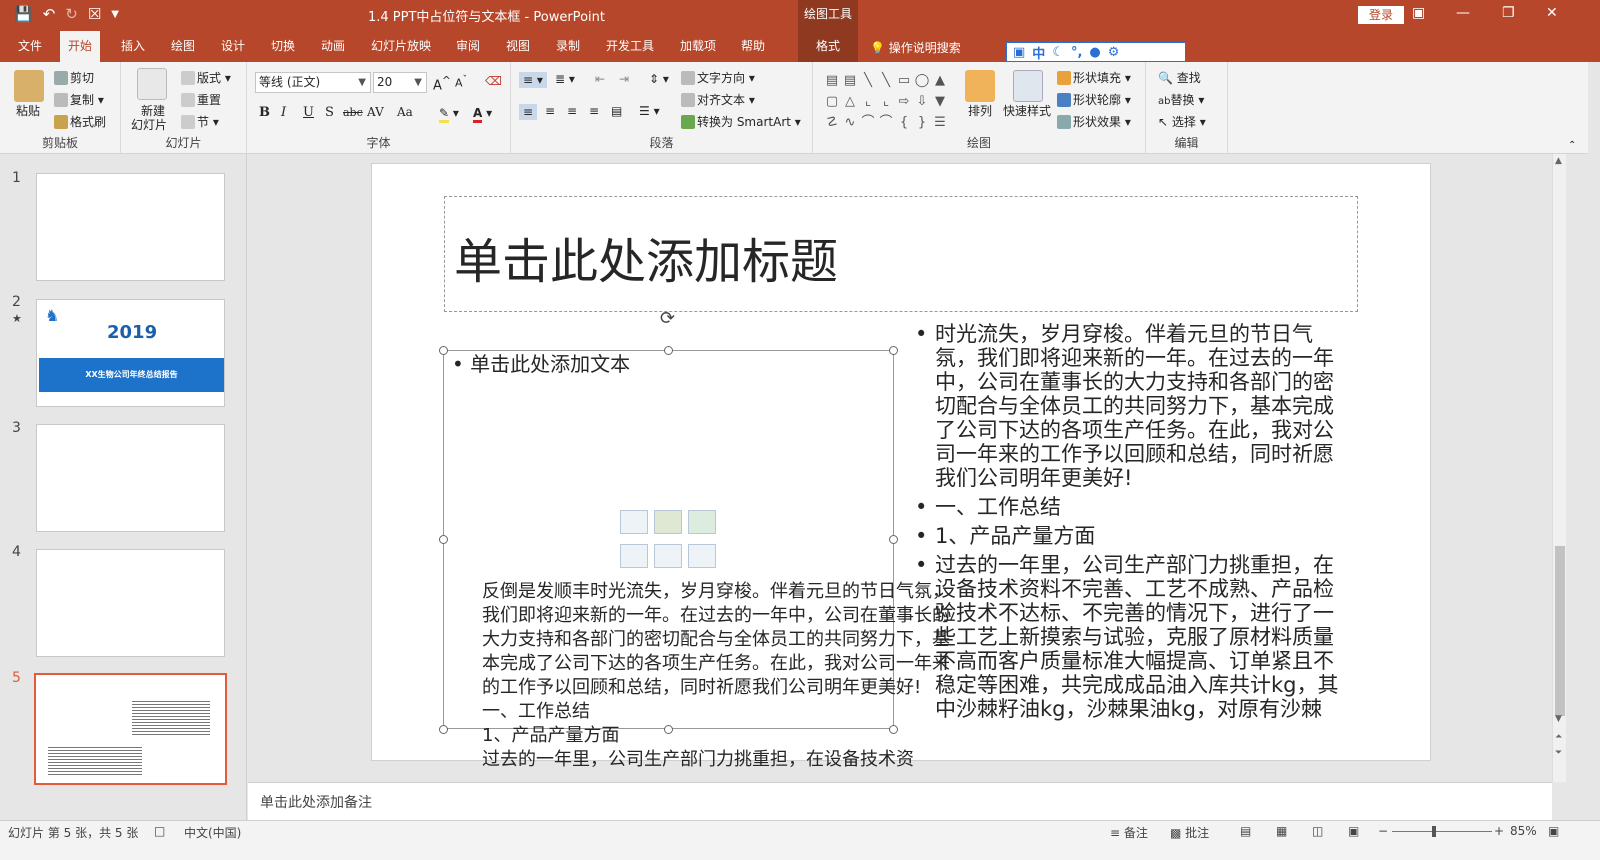 The width and height of the screenshot is (1600, 860). I want to click on online-picture-icon, so click(668, 556).